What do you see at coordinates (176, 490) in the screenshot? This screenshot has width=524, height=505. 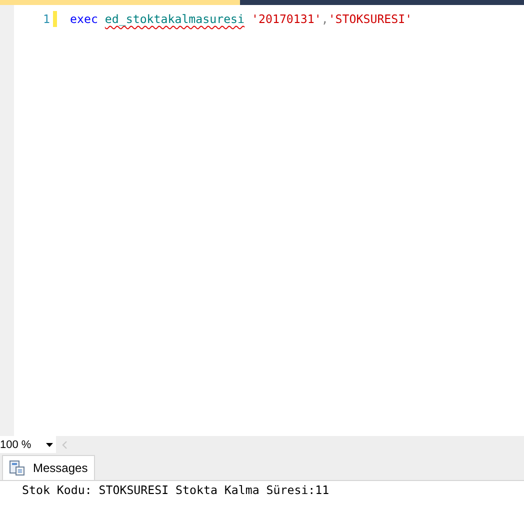 I see `message-text: Stok Kodu: STOKSURESI Stokta Kalma Süresi:11` at bounding box center [176, 490].